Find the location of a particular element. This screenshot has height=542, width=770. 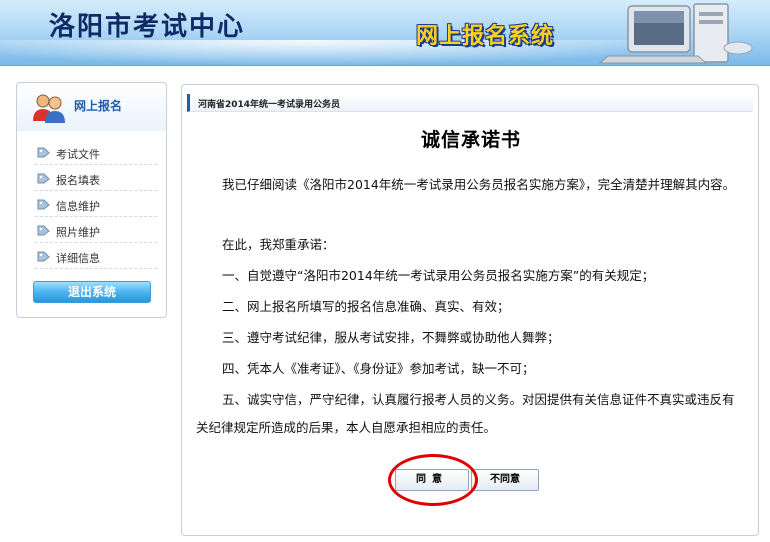

system-title: 网上报名系统 is located at coordinates (485, 36).